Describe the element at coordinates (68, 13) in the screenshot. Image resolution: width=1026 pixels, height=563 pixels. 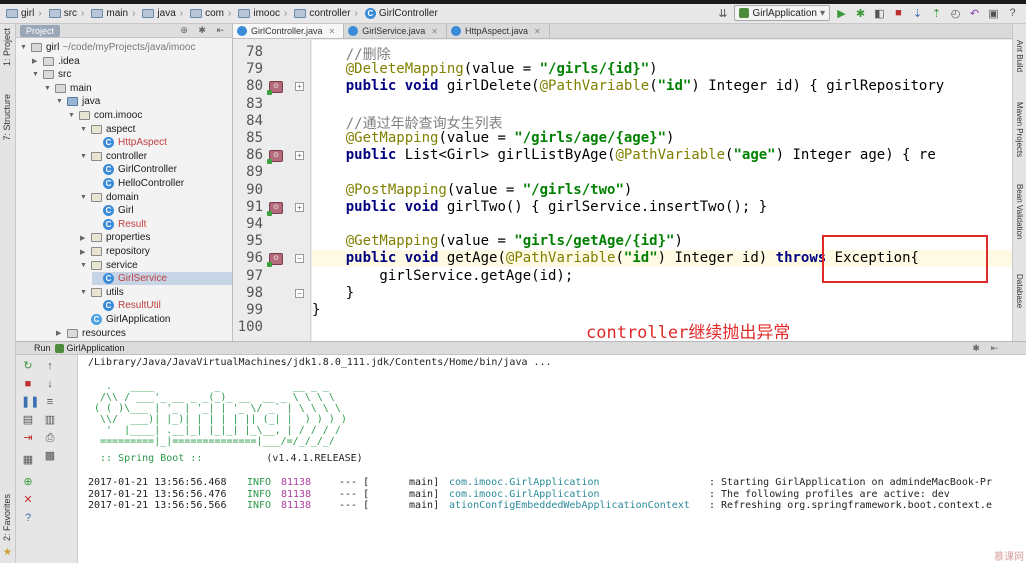
I see `breadcrumb-item: src ›` at that location.